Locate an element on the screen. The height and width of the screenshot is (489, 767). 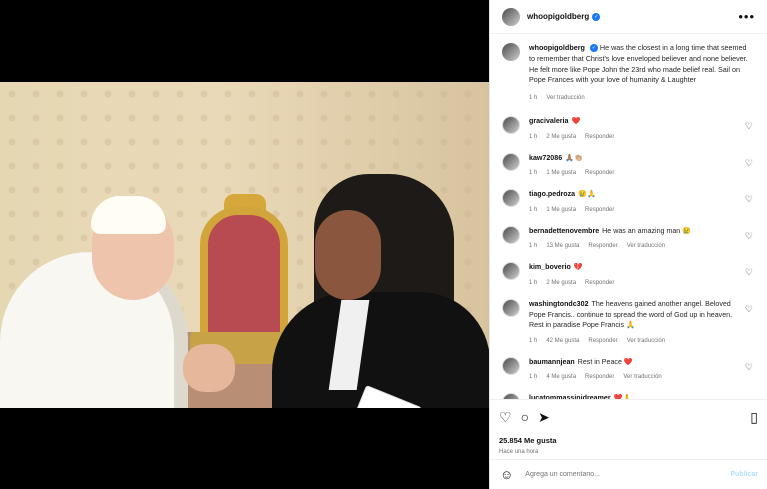
comment-username: bernadettenovembre is located at coordinates (564, 231).